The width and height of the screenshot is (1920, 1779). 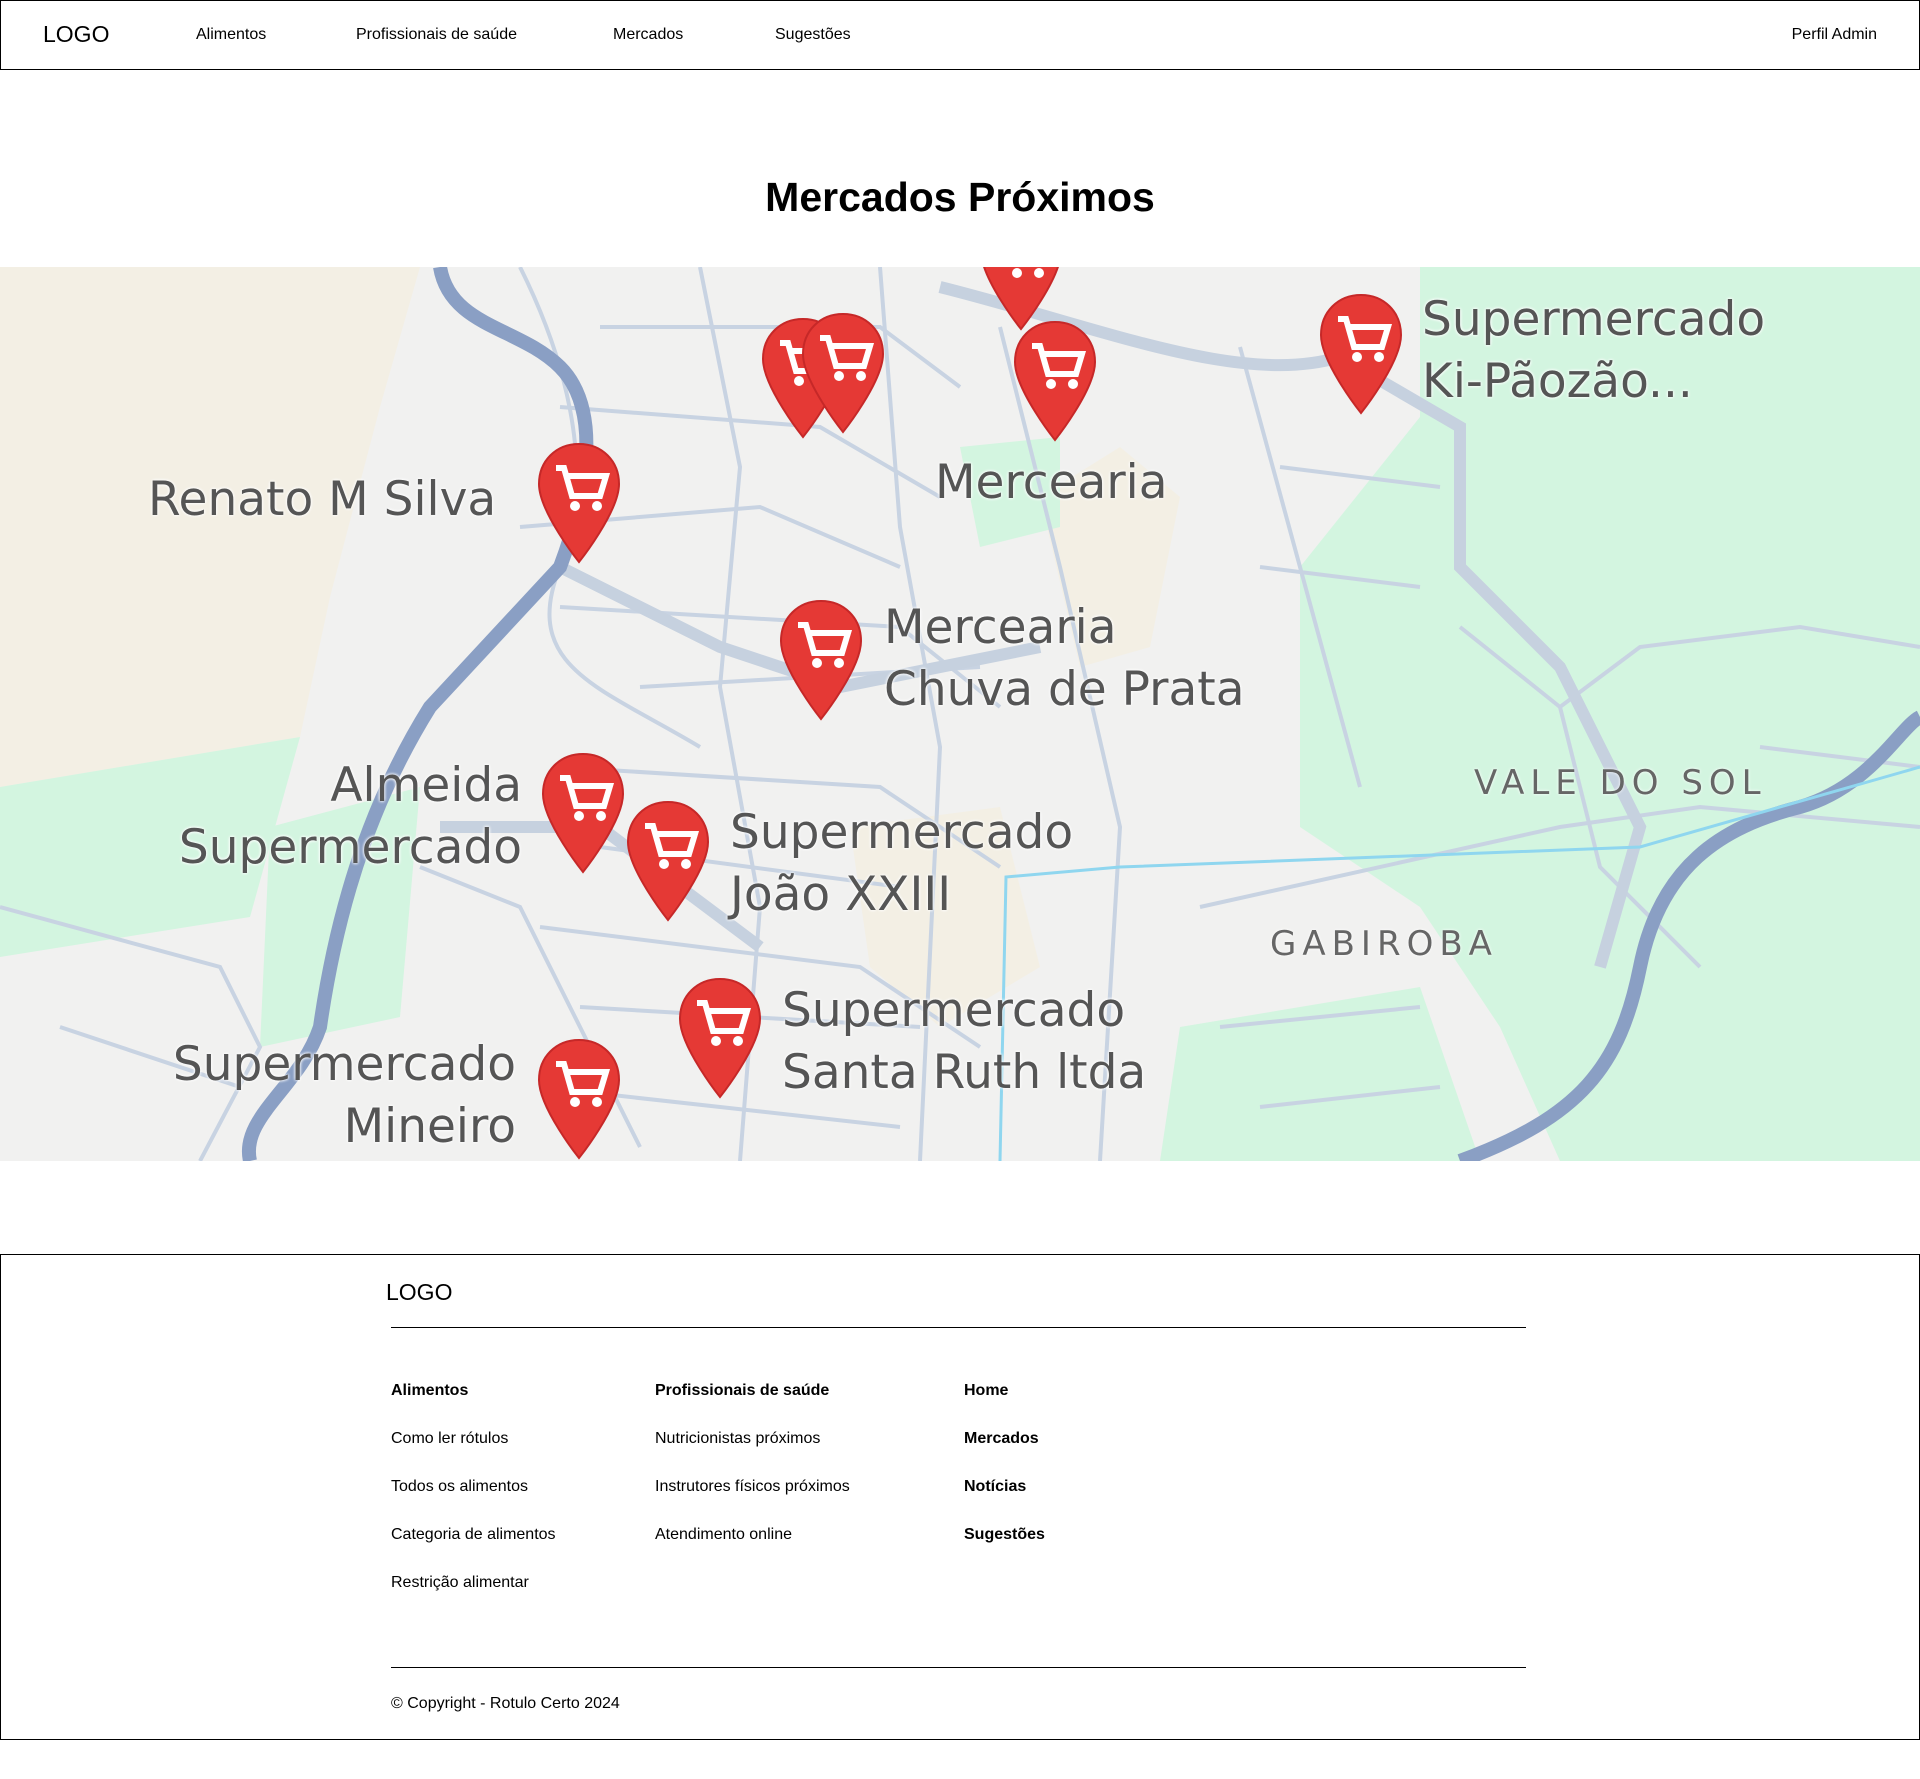 What do you see at coordinates (1004, 1405) in the screenshot?
I see `footer-link-home: Home` at bounding box center [1004, 1405].